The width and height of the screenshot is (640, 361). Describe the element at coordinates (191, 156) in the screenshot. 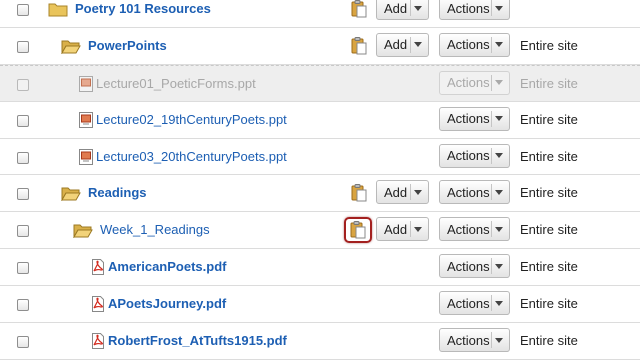

I see `file-link: Lecture03_20thCenturyPoets.ppt` at that location.